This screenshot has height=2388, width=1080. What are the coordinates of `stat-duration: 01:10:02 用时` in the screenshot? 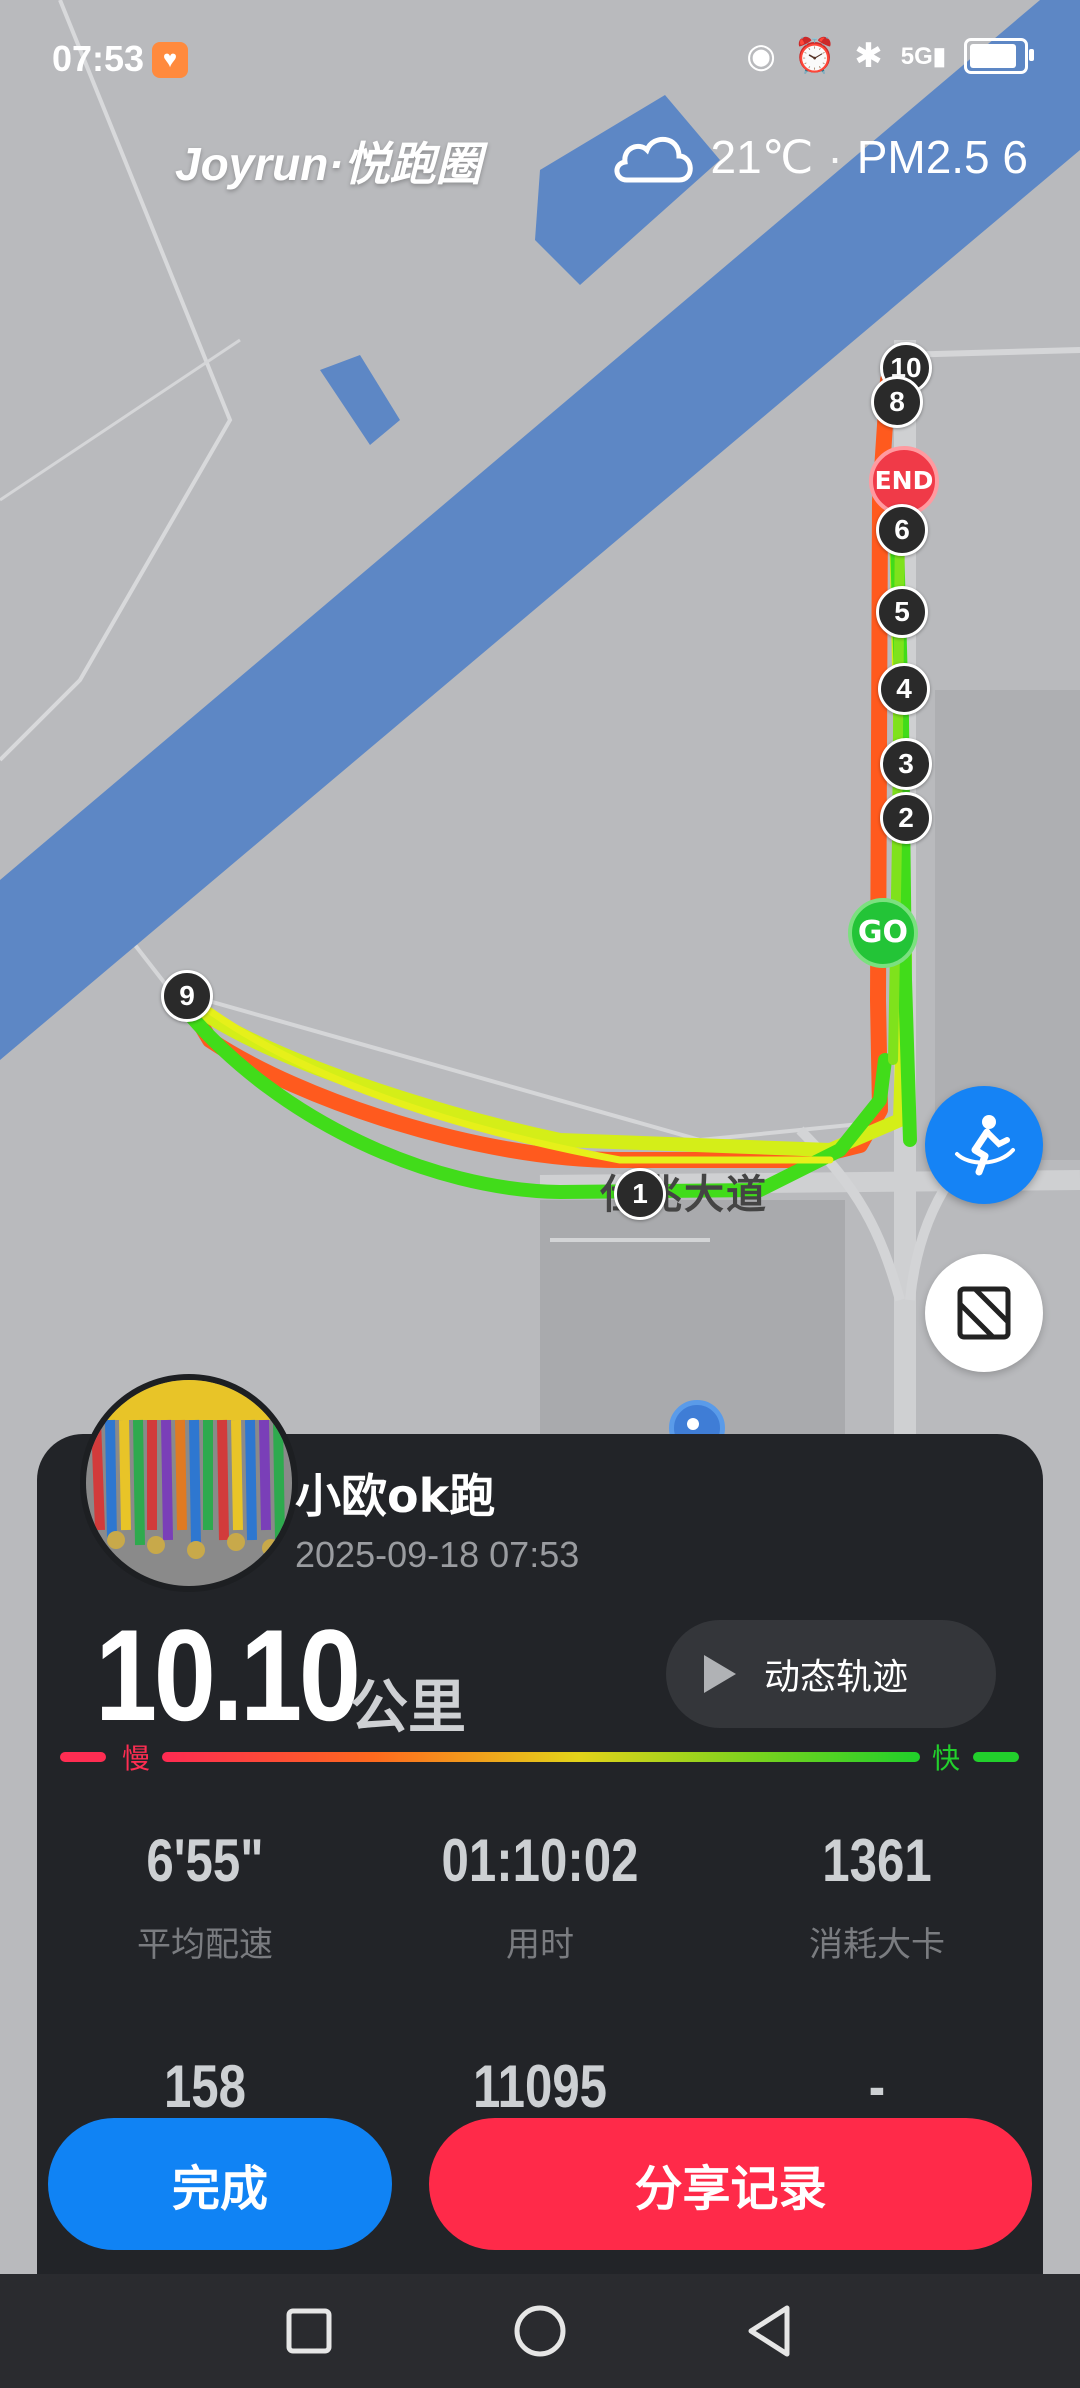 It's located at (540, 1896).